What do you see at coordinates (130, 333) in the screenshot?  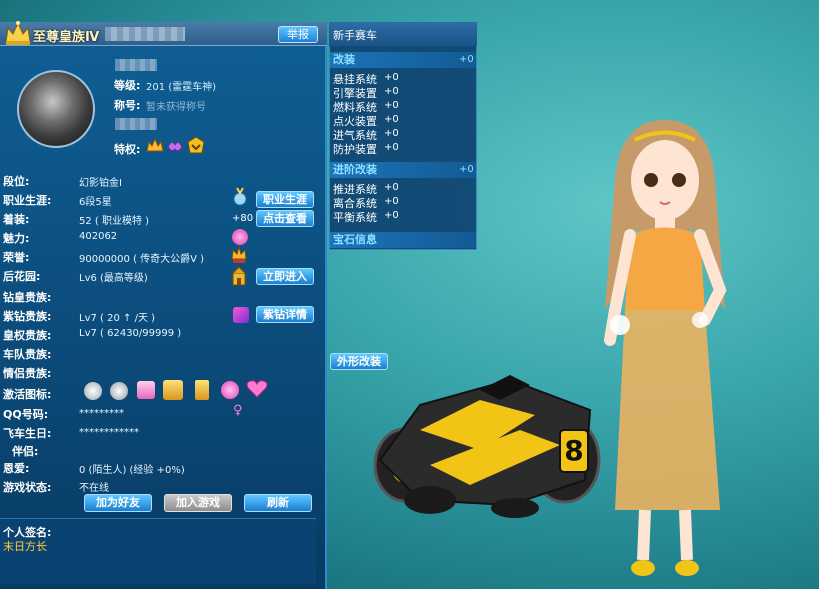 I see `royal-noble-value: Lv7 ( 62430/99999 )` at bounding box center [130, 333].